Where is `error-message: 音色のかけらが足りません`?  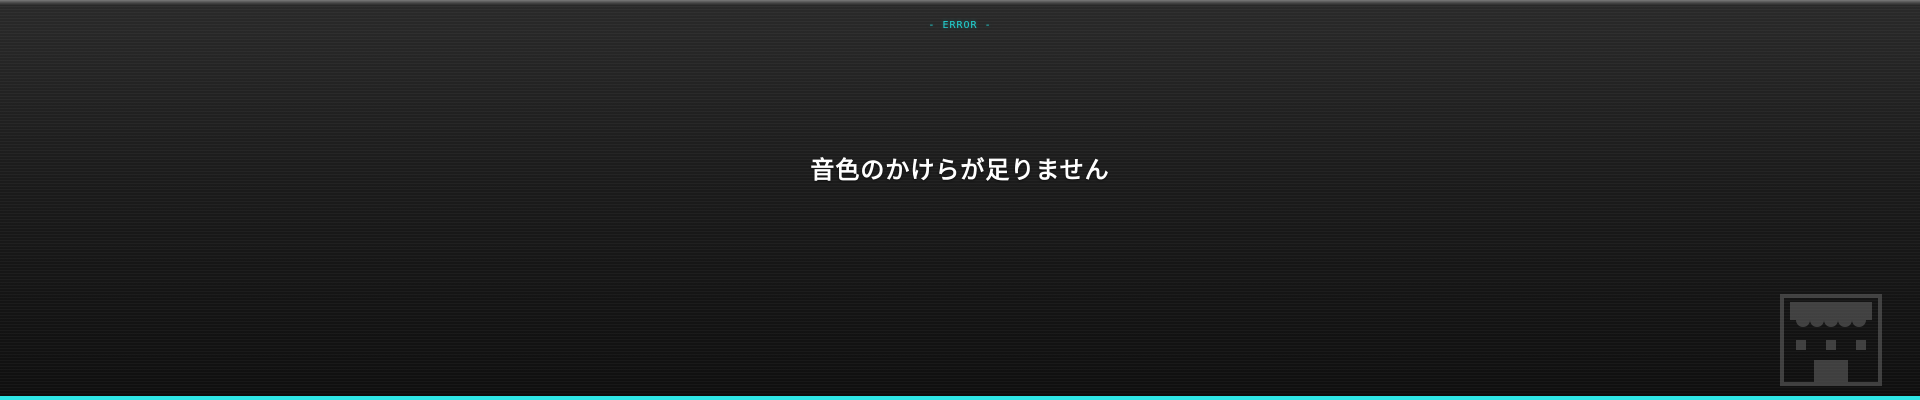 error-message: 音色のかけらが足りません is located at coordinates (960, 170).